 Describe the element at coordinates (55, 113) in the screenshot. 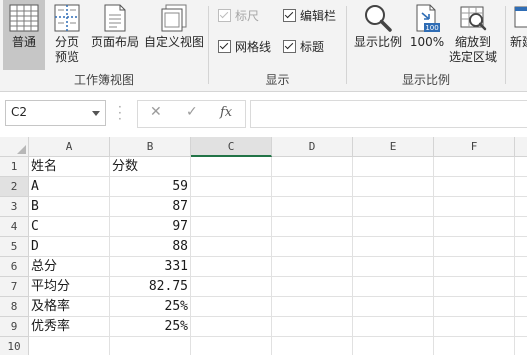

I see `name-box: C2` at that location.